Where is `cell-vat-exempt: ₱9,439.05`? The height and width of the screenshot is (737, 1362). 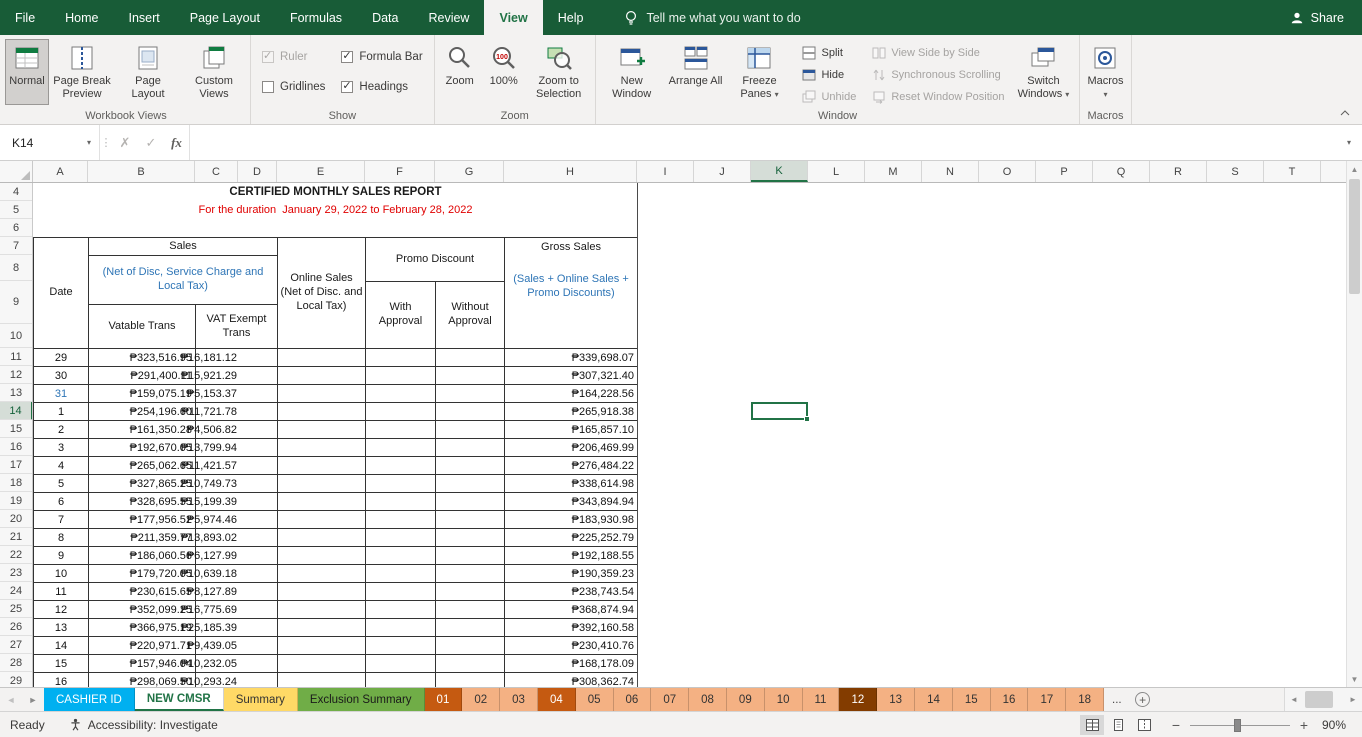
cell-vat-exempt: ₱9,439.05 is located at coordinates (232, 646).